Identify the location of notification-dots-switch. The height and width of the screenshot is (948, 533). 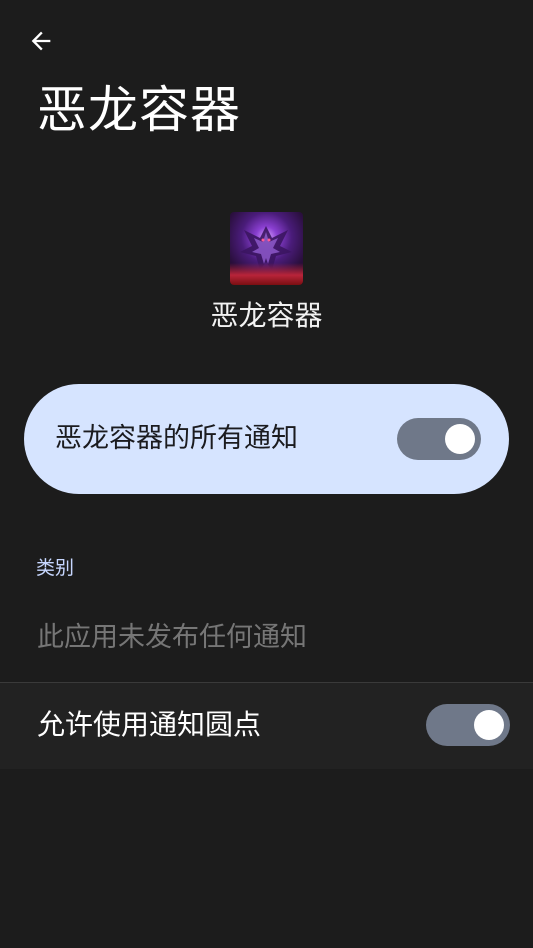
(468, 725).